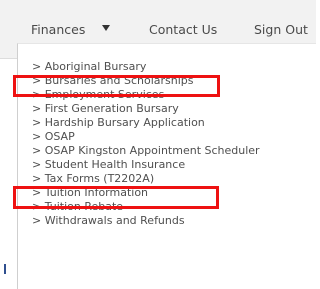  What do you see at coordinates (139, 67) in the screenshot?
I see `menu-item-aboriginal-bursary: > Aboriginal Bursary` at bounding box center [139, 67].